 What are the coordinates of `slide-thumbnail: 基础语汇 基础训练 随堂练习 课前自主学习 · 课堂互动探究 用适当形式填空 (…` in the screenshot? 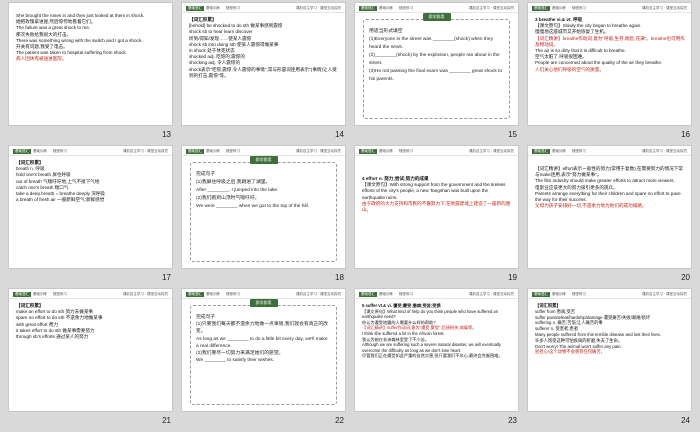 It's located at (436, 64).